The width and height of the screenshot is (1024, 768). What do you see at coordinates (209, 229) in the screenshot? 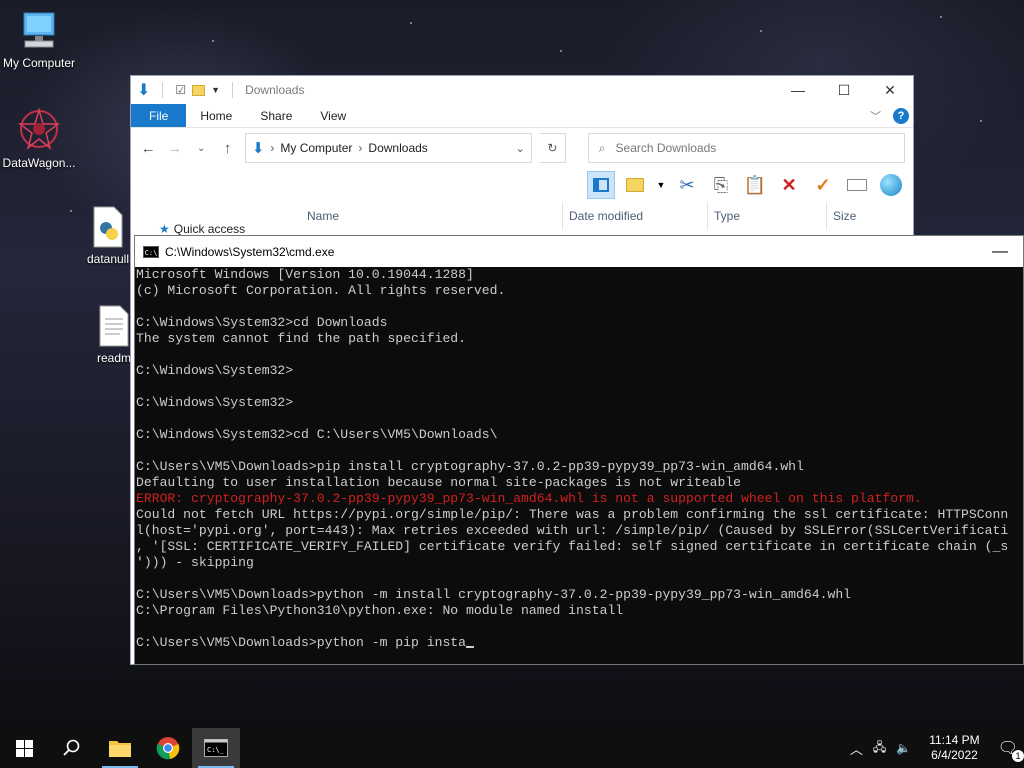
I see `sidebar-item-label: Quick access` at bounding box center [209, 229].